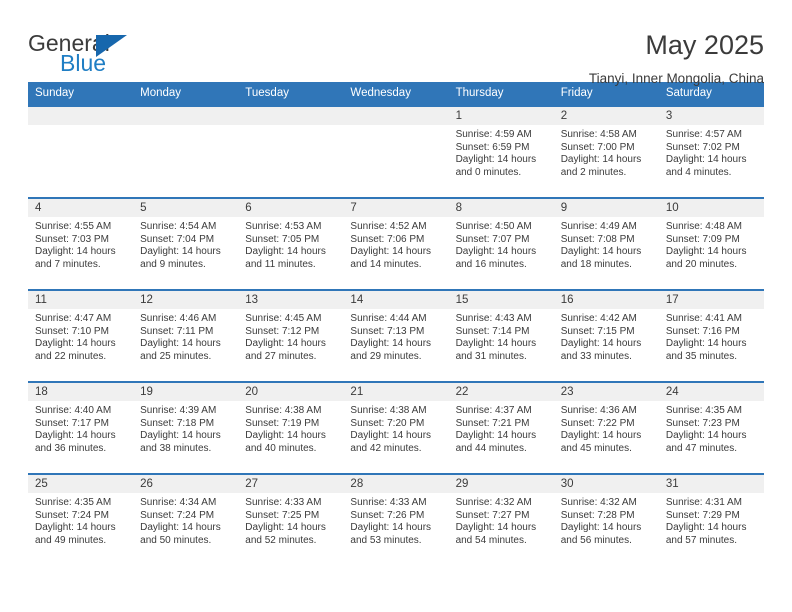 The width and height of the screenshot is (792, 612). Describe the element at coordinates (501, 94) in the screenshot. I see `weekday-header-thursday: Thursday` at that location.